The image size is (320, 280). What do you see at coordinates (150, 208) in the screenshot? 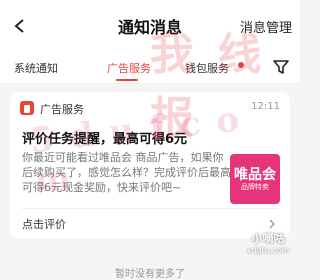
I see `card-divider` at bounding box center [150, 208].